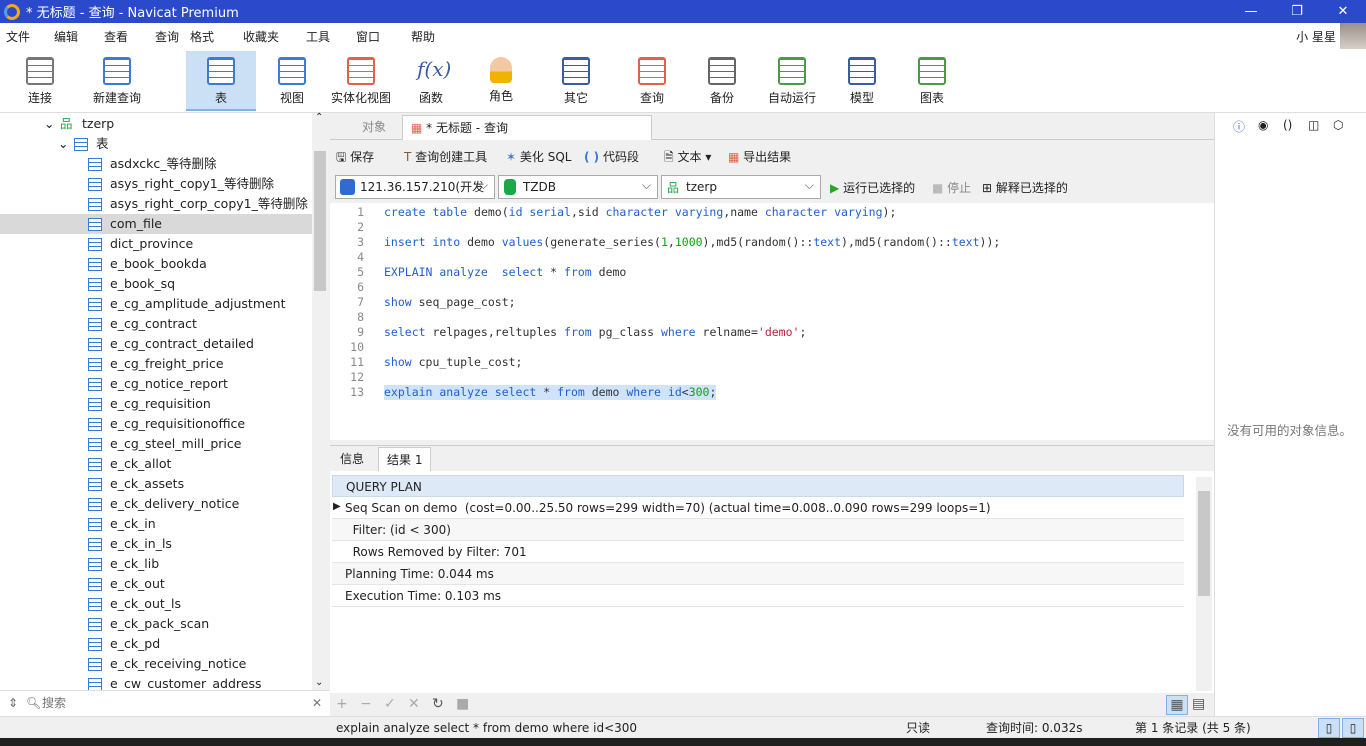  What do you see at coordinates (319, 682) in the screenshot?
I see `scroll-down-icon: ⌄` at bounding box center [319, 682].